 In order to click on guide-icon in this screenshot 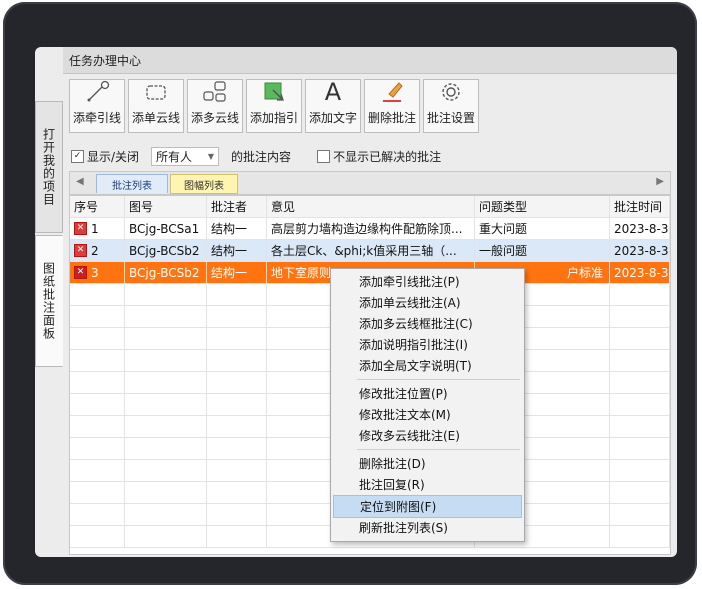, I will do `click(274, 92)`.